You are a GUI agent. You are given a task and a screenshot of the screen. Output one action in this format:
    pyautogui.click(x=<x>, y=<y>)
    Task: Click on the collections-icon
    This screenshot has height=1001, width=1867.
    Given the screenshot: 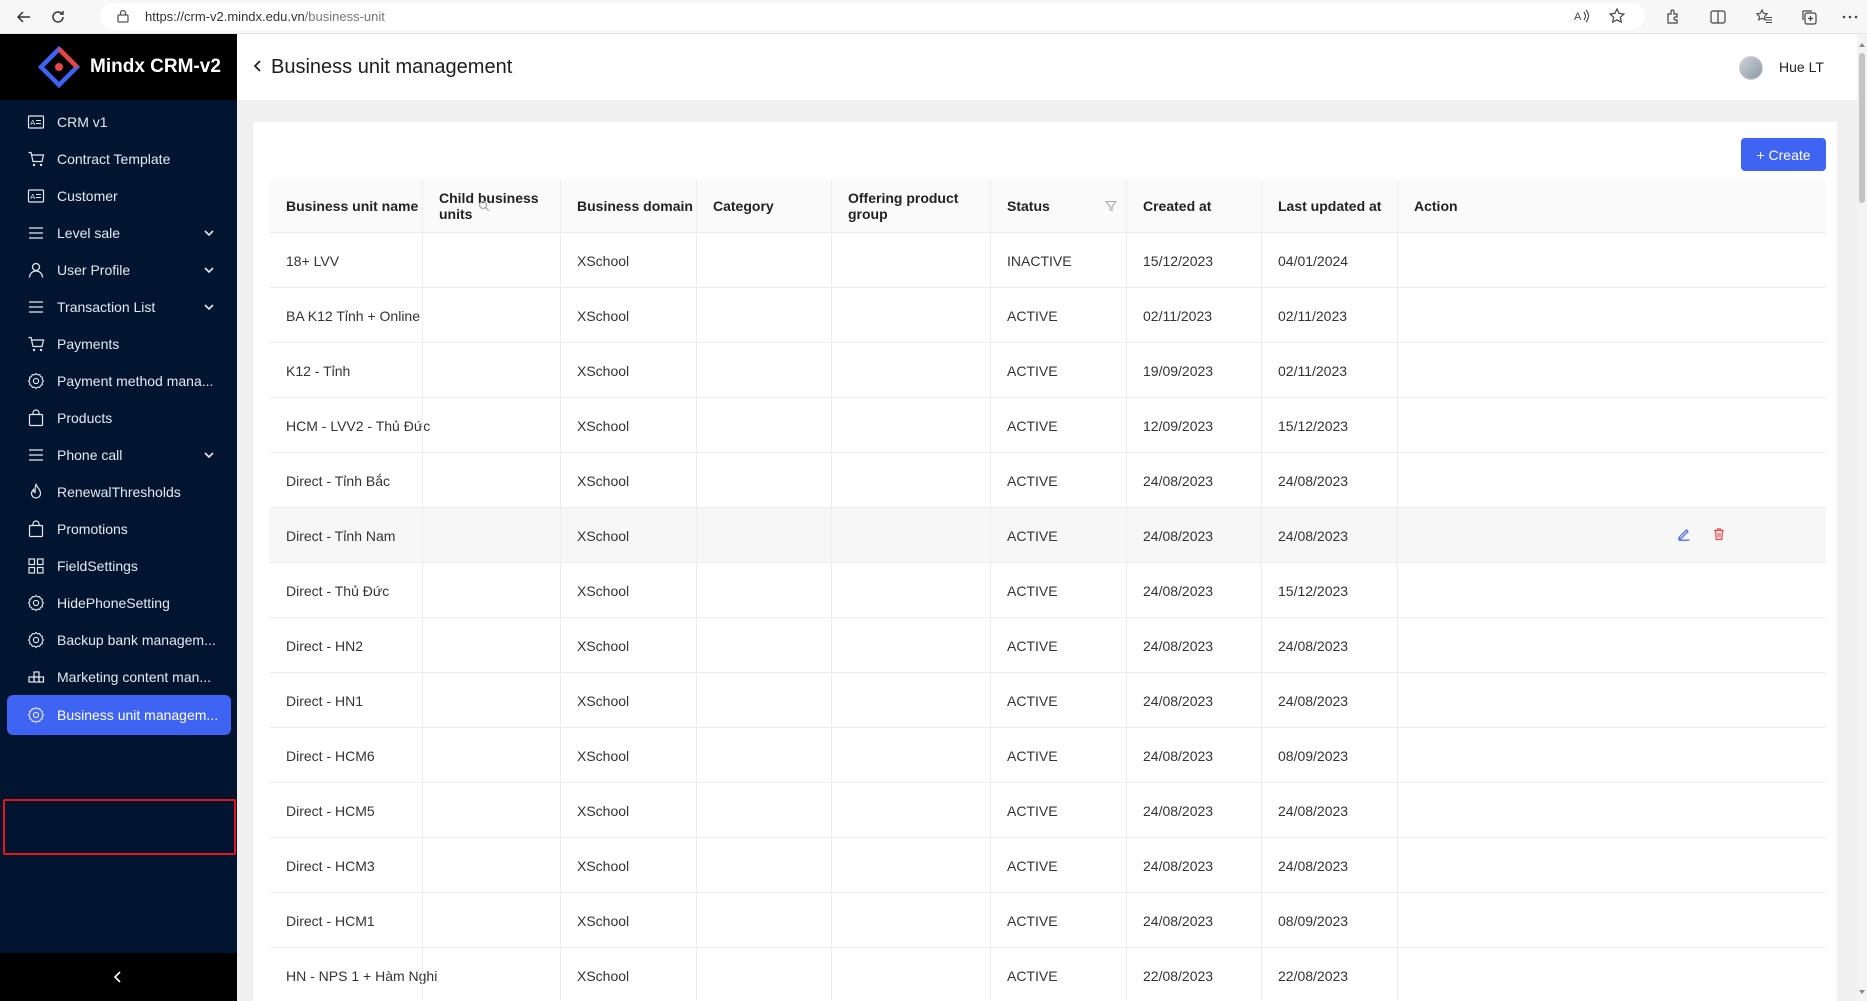 What is the action you would take?
    pyautogui.click(x=1809, y=17)
    